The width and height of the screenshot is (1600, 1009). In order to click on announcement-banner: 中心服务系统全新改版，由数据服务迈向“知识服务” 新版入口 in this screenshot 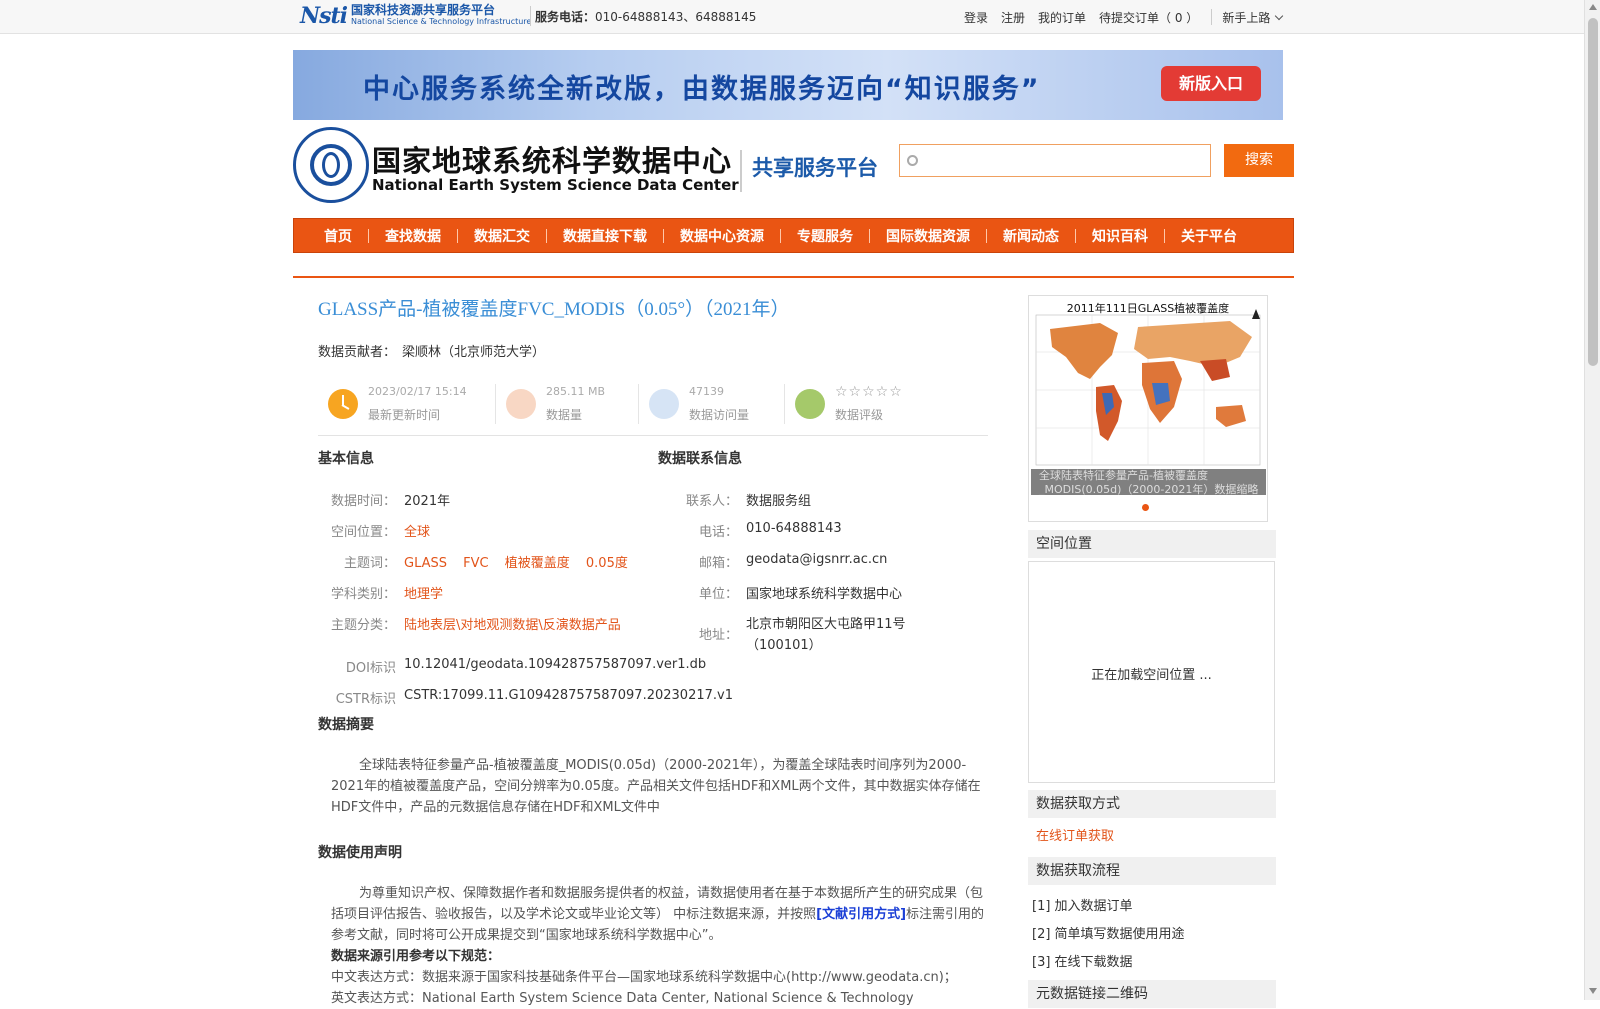, I will do `click(788, 85)`.